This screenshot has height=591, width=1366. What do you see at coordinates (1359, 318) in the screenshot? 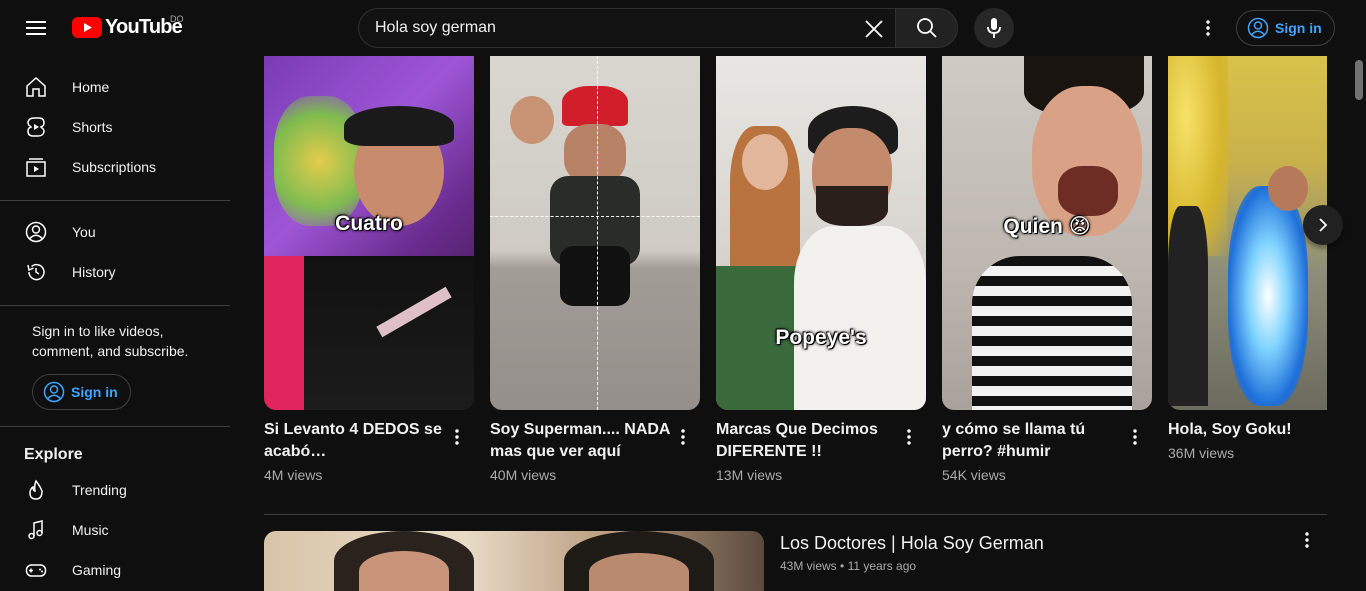
I see `page-scrollbar` at bounding box center [1359, 318].